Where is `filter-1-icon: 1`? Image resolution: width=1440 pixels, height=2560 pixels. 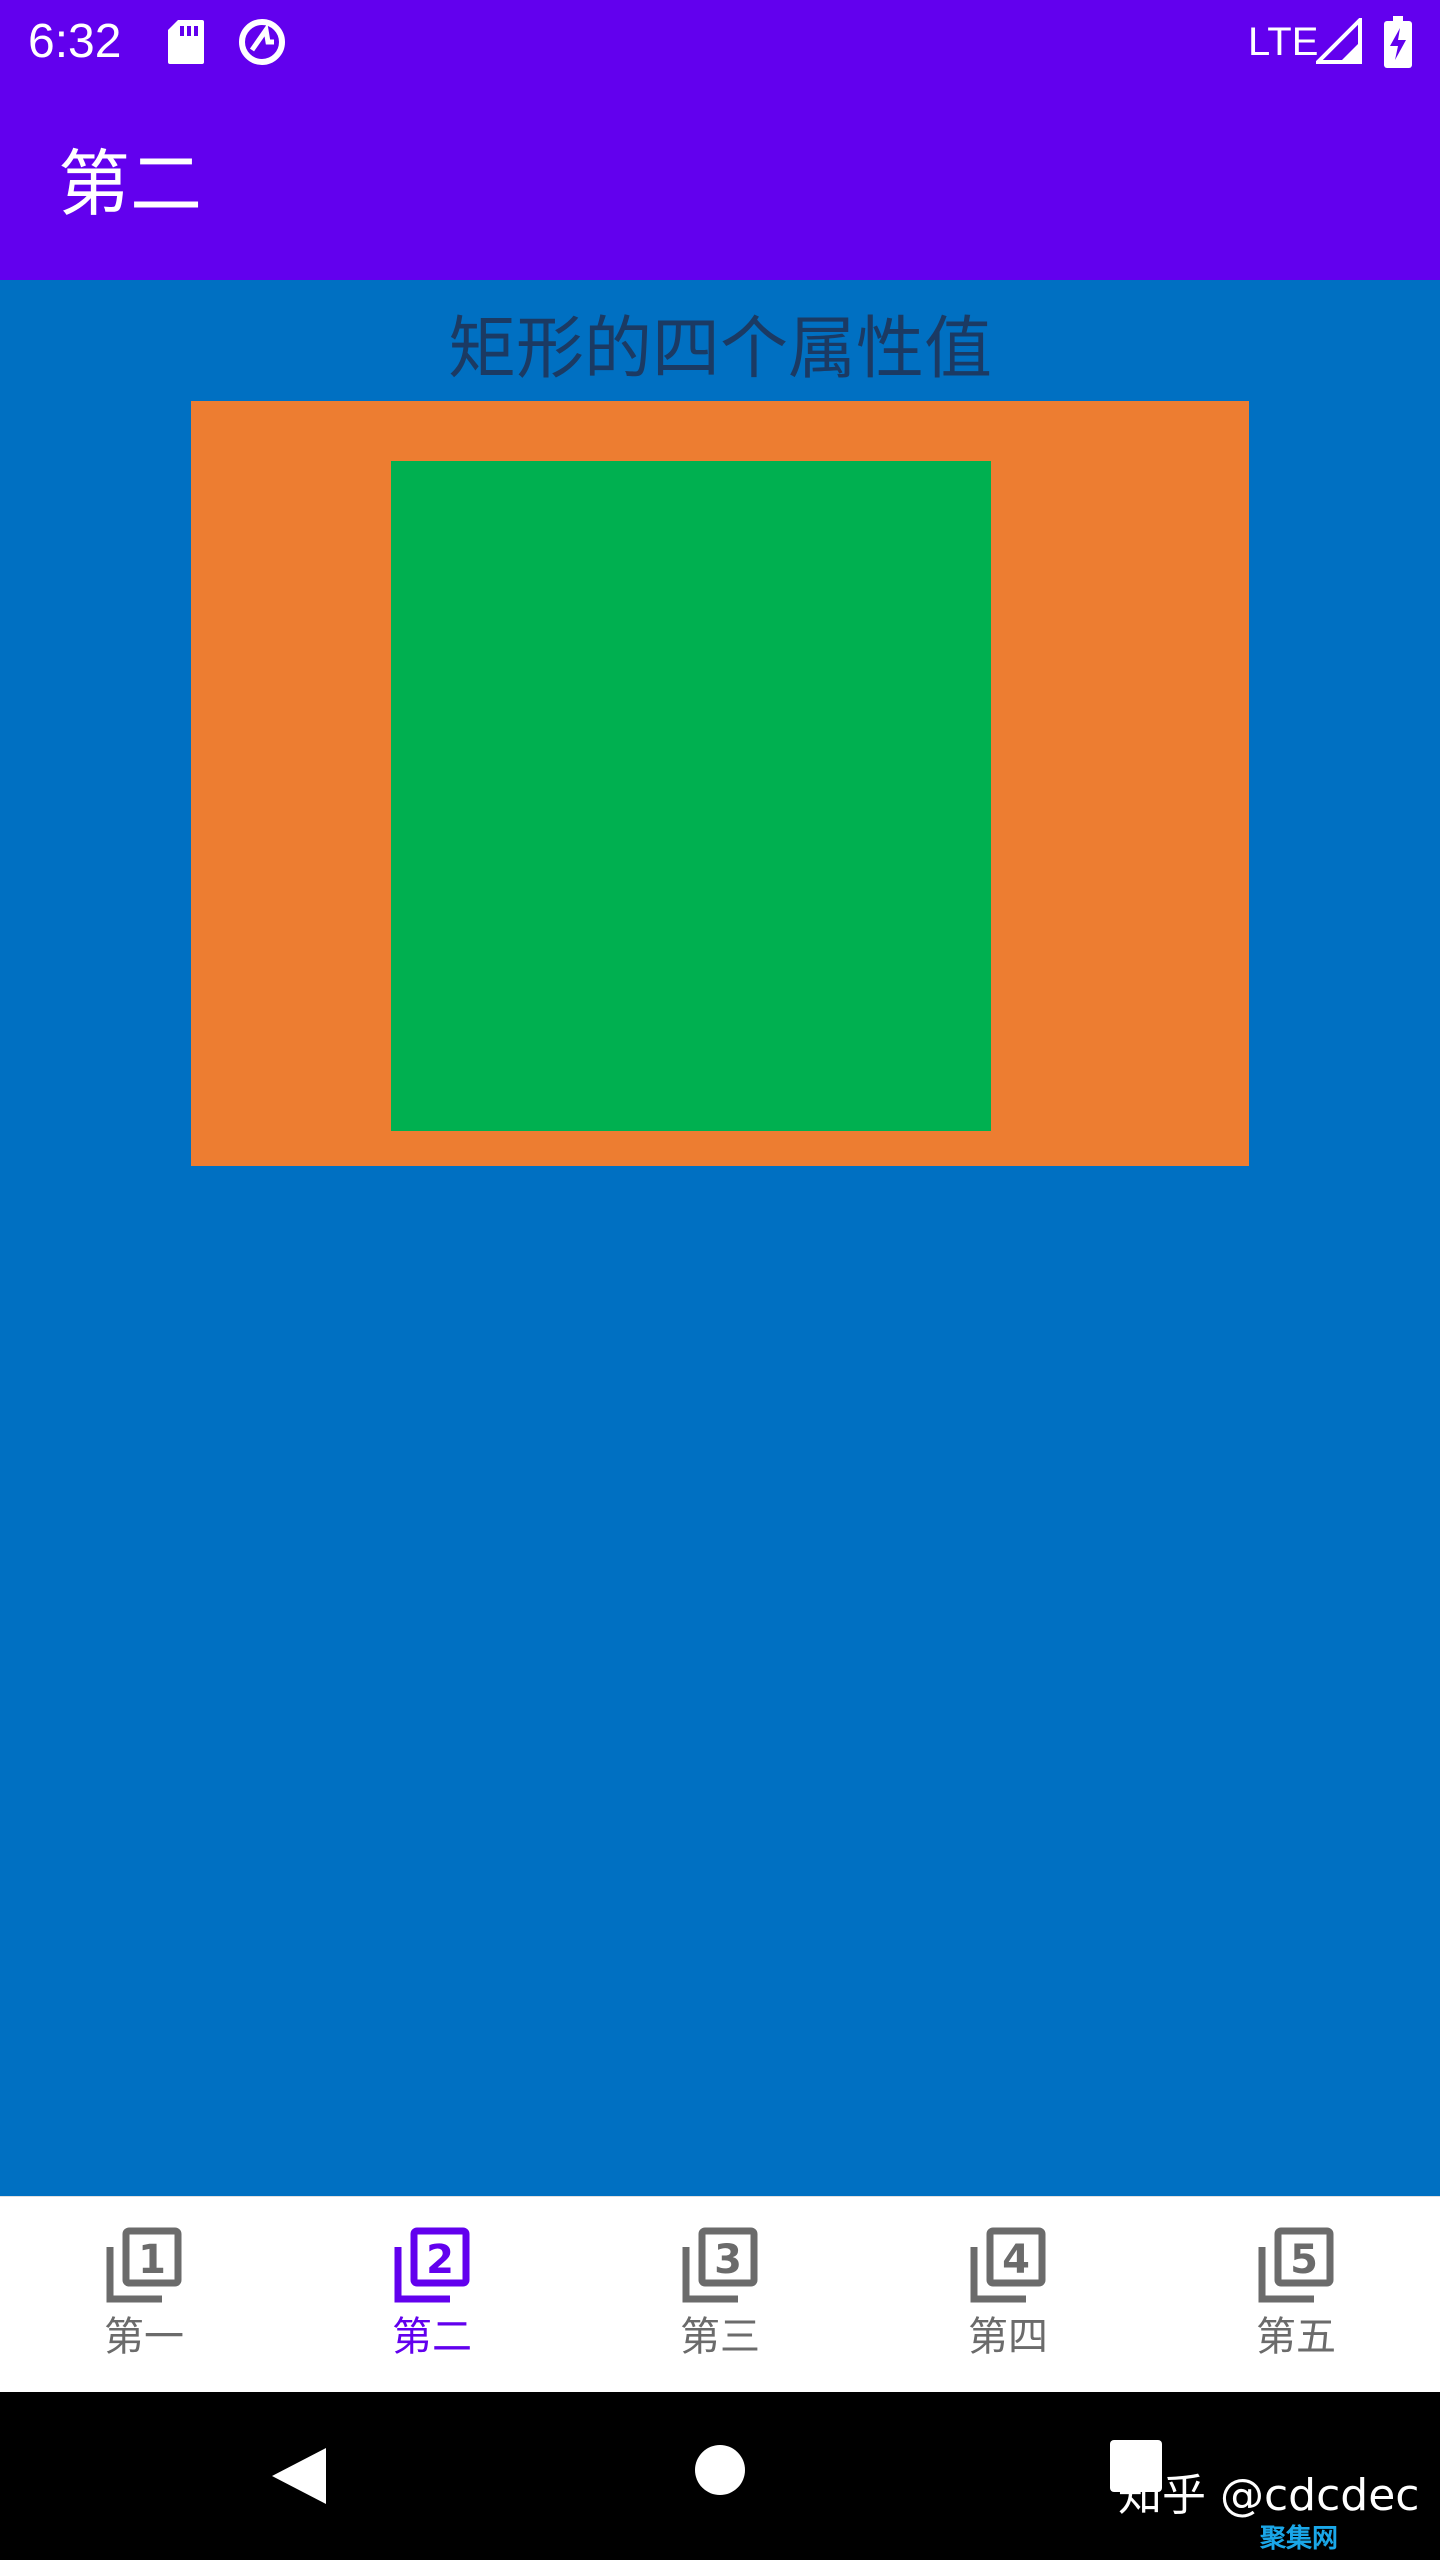
filter-1-icon: 1 is located at coordinates (144, 2265).